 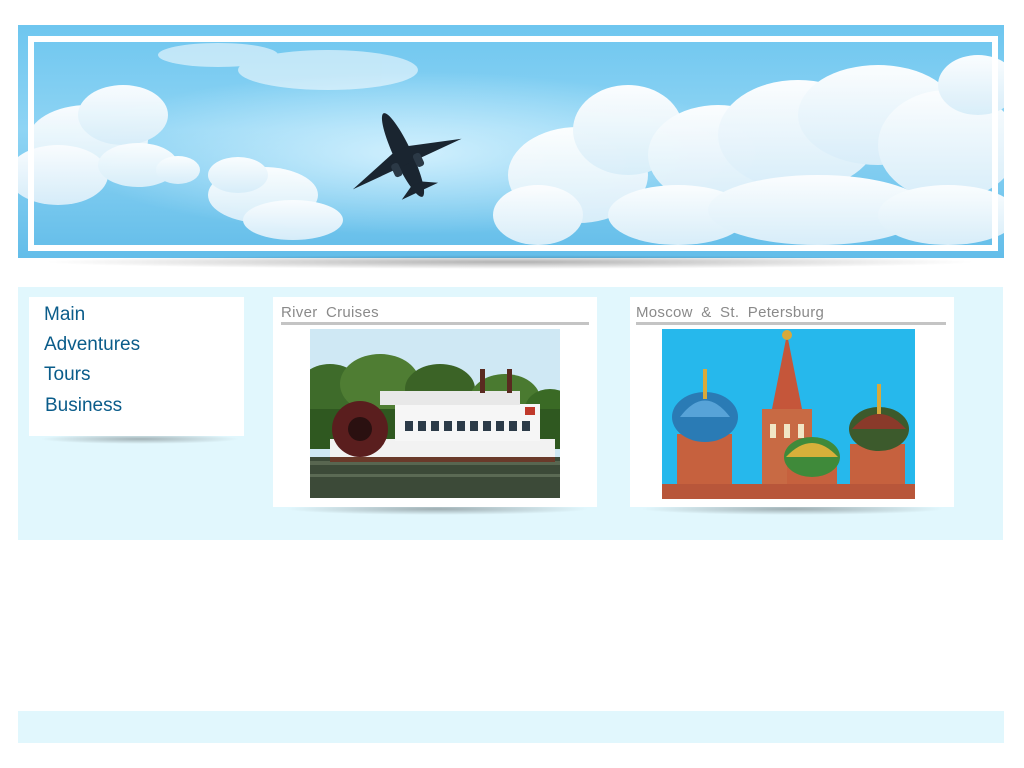 What do you see at coordinates (730, 312) in the screenshot?
I see `card-title: Moscow & St. Petersburg` at bounding box center [730, 312].